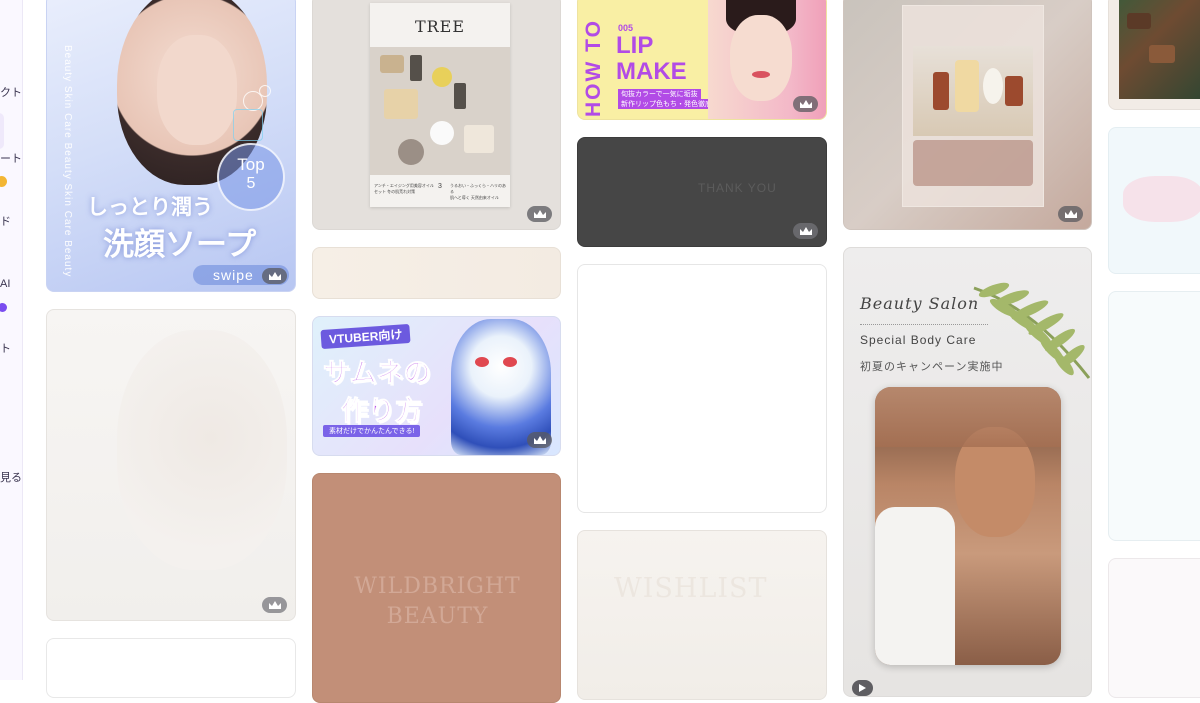  Describe the element at coordinates (150, 207) in the screenshot. I see `card-title-line1: しっとり潤う` at that location.